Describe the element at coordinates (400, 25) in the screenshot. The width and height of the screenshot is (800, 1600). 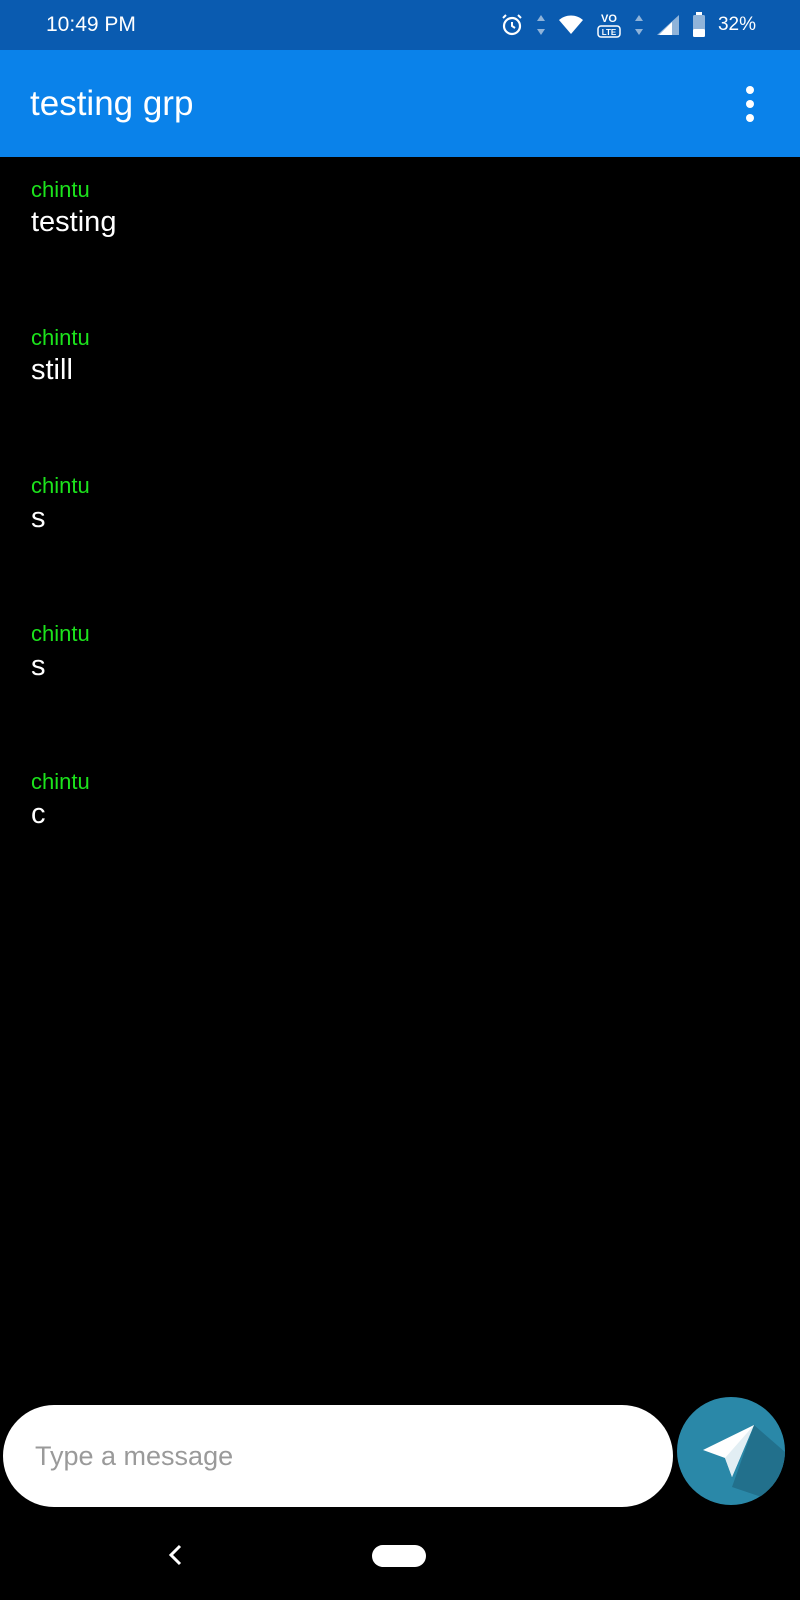
I see `status-bar: 10:49 PM VO LTE 32%` at that location.